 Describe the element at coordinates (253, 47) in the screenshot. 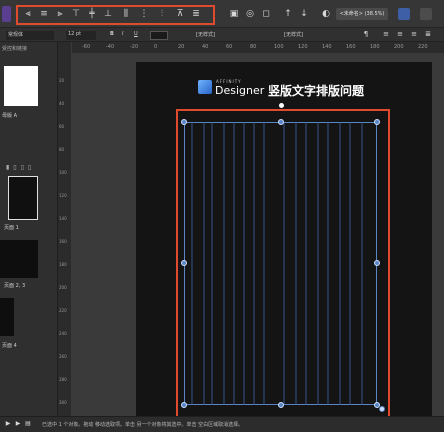

I see `ruler-tick-label: 80` at that location.